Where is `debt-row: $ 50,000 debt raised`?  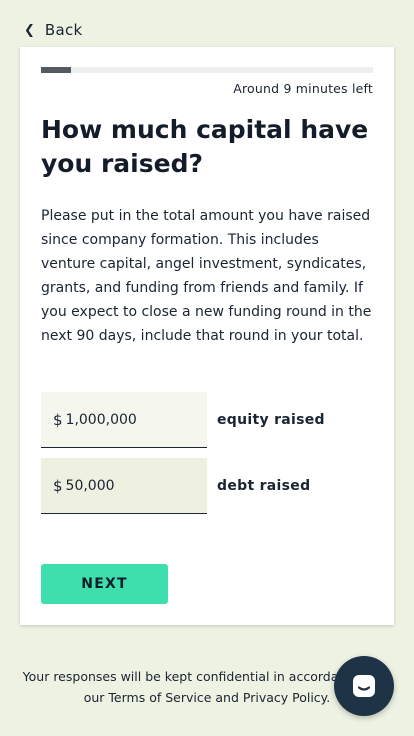 debt-row: $ 50,000 debt raised is located at coordinates (175, 486).